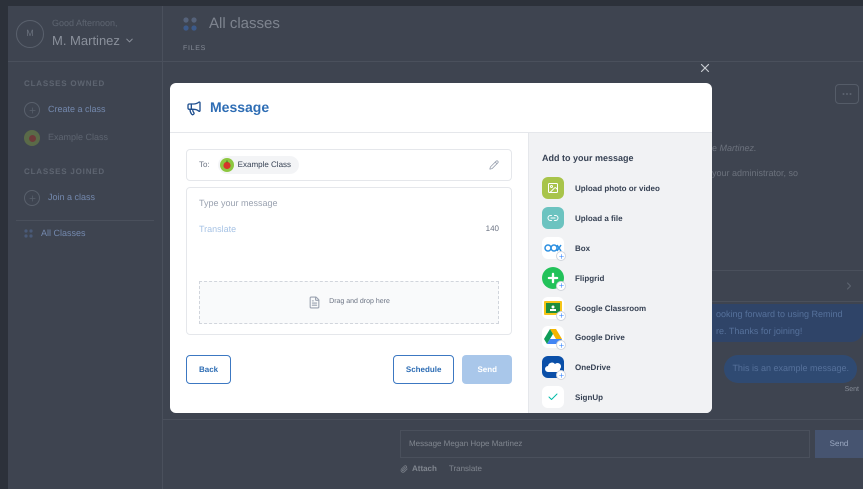 The image size is (863, 489). I want to click on dialog-button: Back, so click(209, 369).